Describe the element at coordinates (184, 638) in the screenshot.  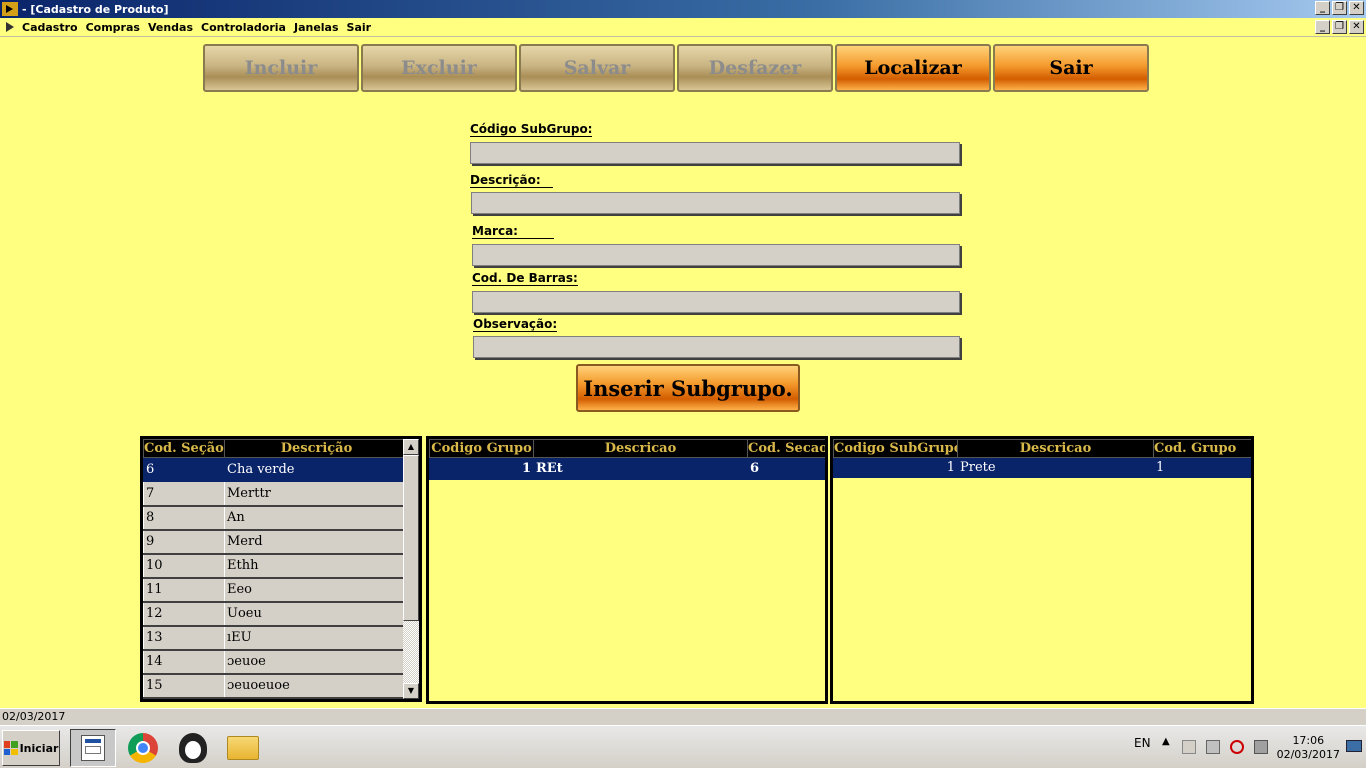
I see `table-cell: 13` at that location.